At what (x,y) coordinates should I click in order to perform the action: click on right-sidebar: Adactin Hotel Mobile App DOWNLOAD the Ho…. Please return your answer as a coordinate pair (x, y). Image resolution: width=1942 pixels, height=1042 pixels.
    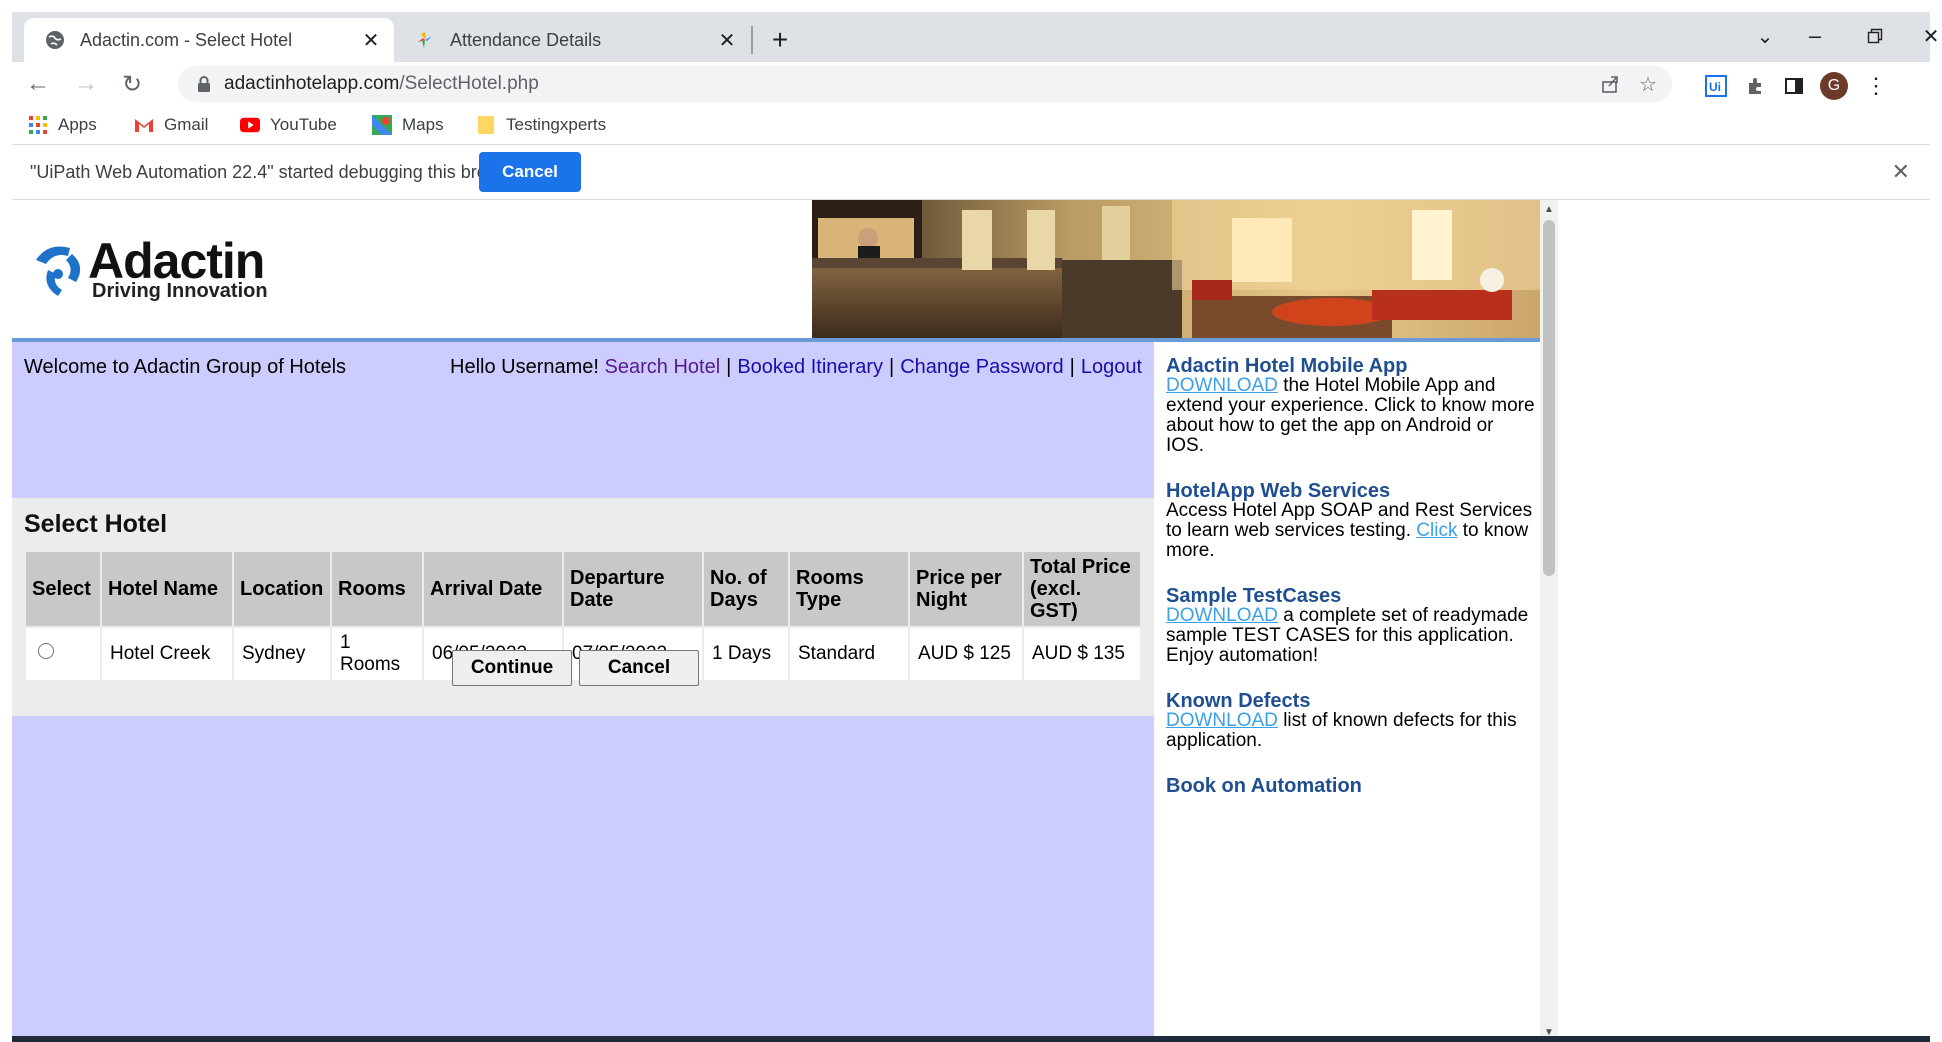
    Looking at the image, I should click on (1347, 692).